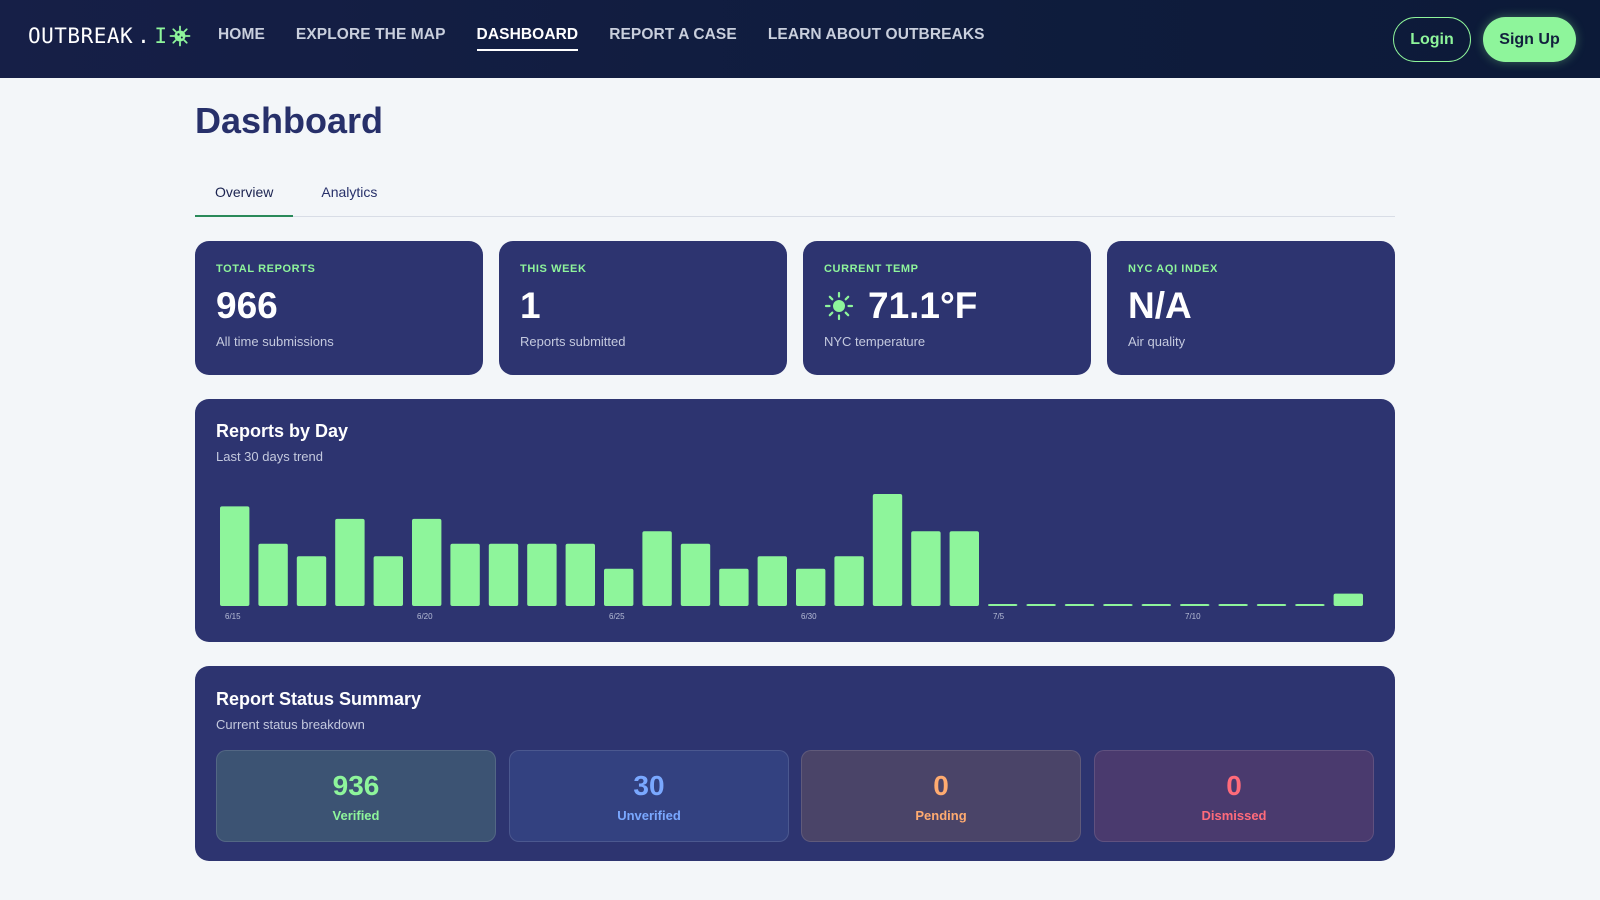 The height and width of the screenshot is (900, 1600). I want to click on status-label: Pending, so click(941, 815).